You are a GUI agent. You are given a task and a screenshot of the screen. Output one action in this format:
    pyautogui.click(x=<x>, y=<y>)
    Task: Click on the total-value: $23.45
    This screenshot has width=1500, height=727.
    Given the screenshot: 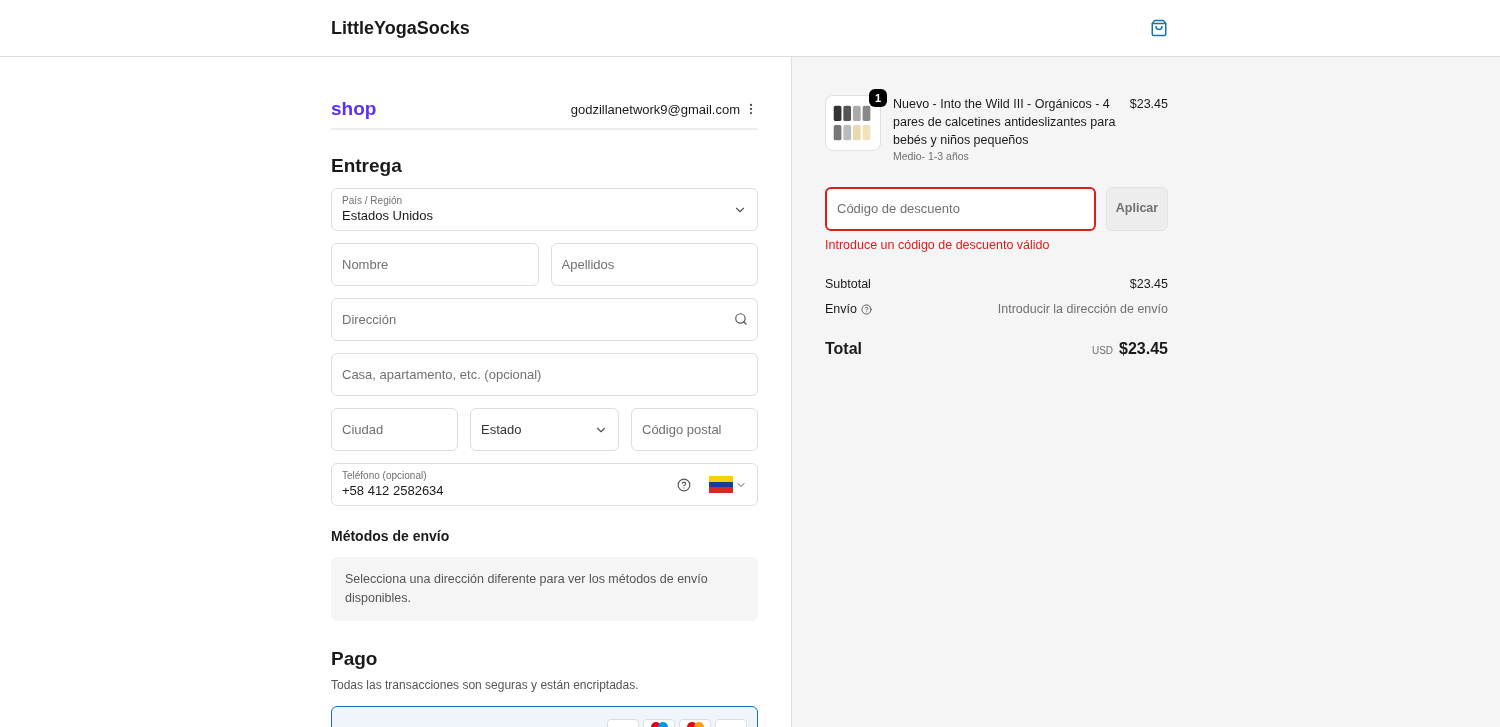 What is the action you would take?
    pyautogui.click(x=1143, y=349)
    